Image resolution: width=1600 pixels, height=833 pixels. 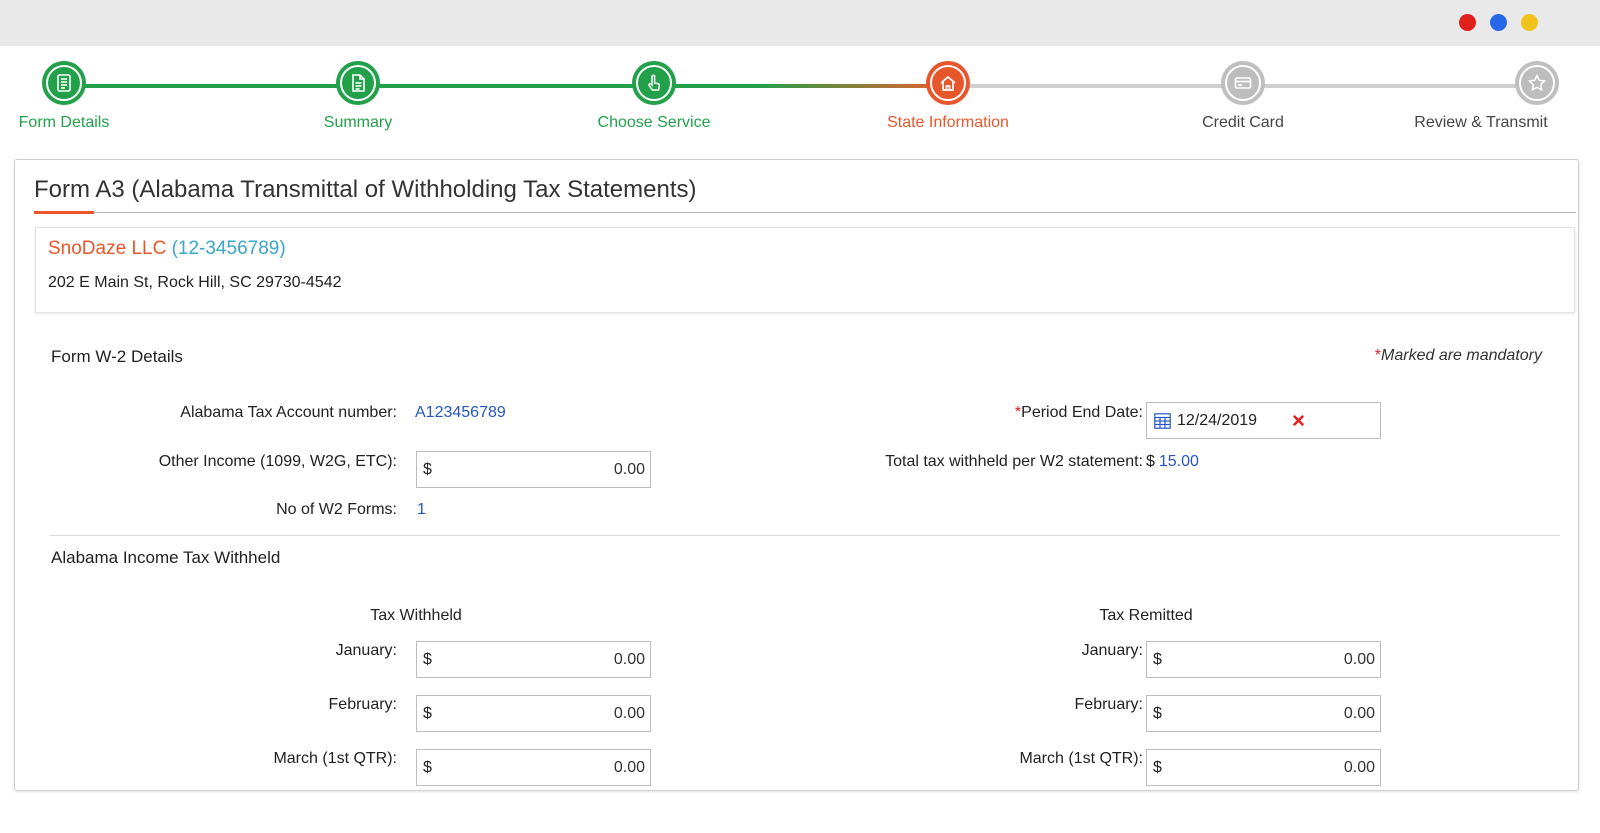 I want to click on tax-remitted-january-field: $, so click(x=1263, y=659).